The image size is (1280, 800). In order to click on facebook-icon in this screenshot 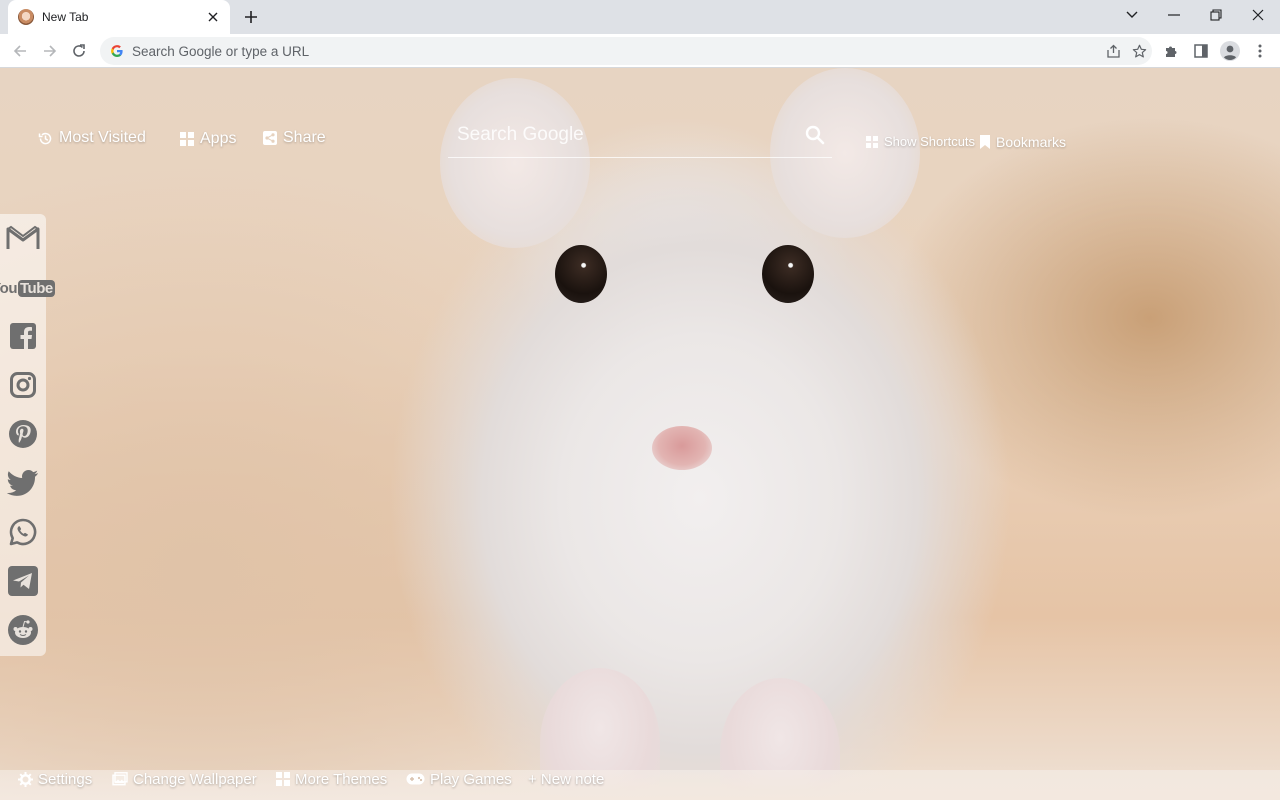, I will do `click(23, 336)`.